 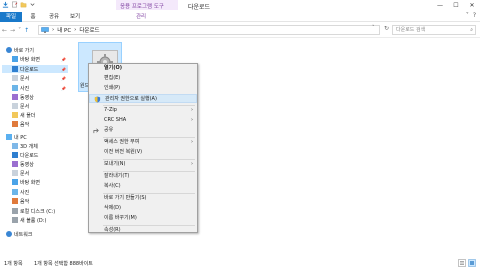 What do you see at coordinates (209, 30) in the screenshot?
I see `address-bar: › 내 PC › 다운로드` at bounding box center [209, 30].